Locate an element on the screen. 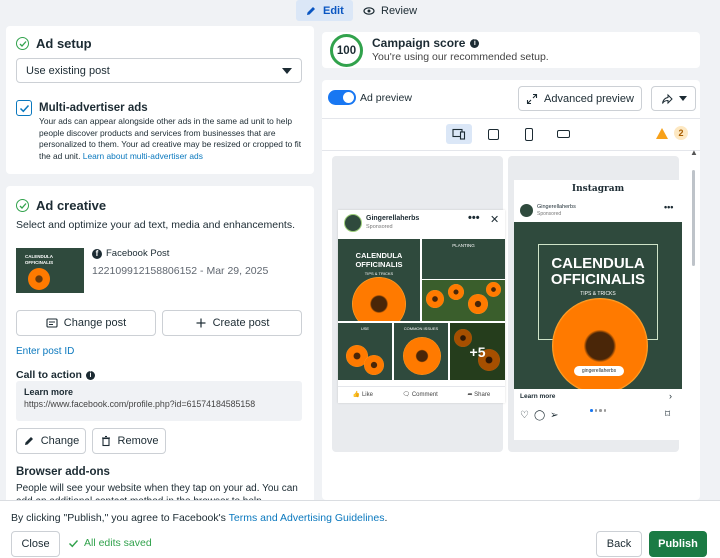 The height and width of the screenshot is (558, 720). tab-edit: Edit is located at coordinates (324, 10).